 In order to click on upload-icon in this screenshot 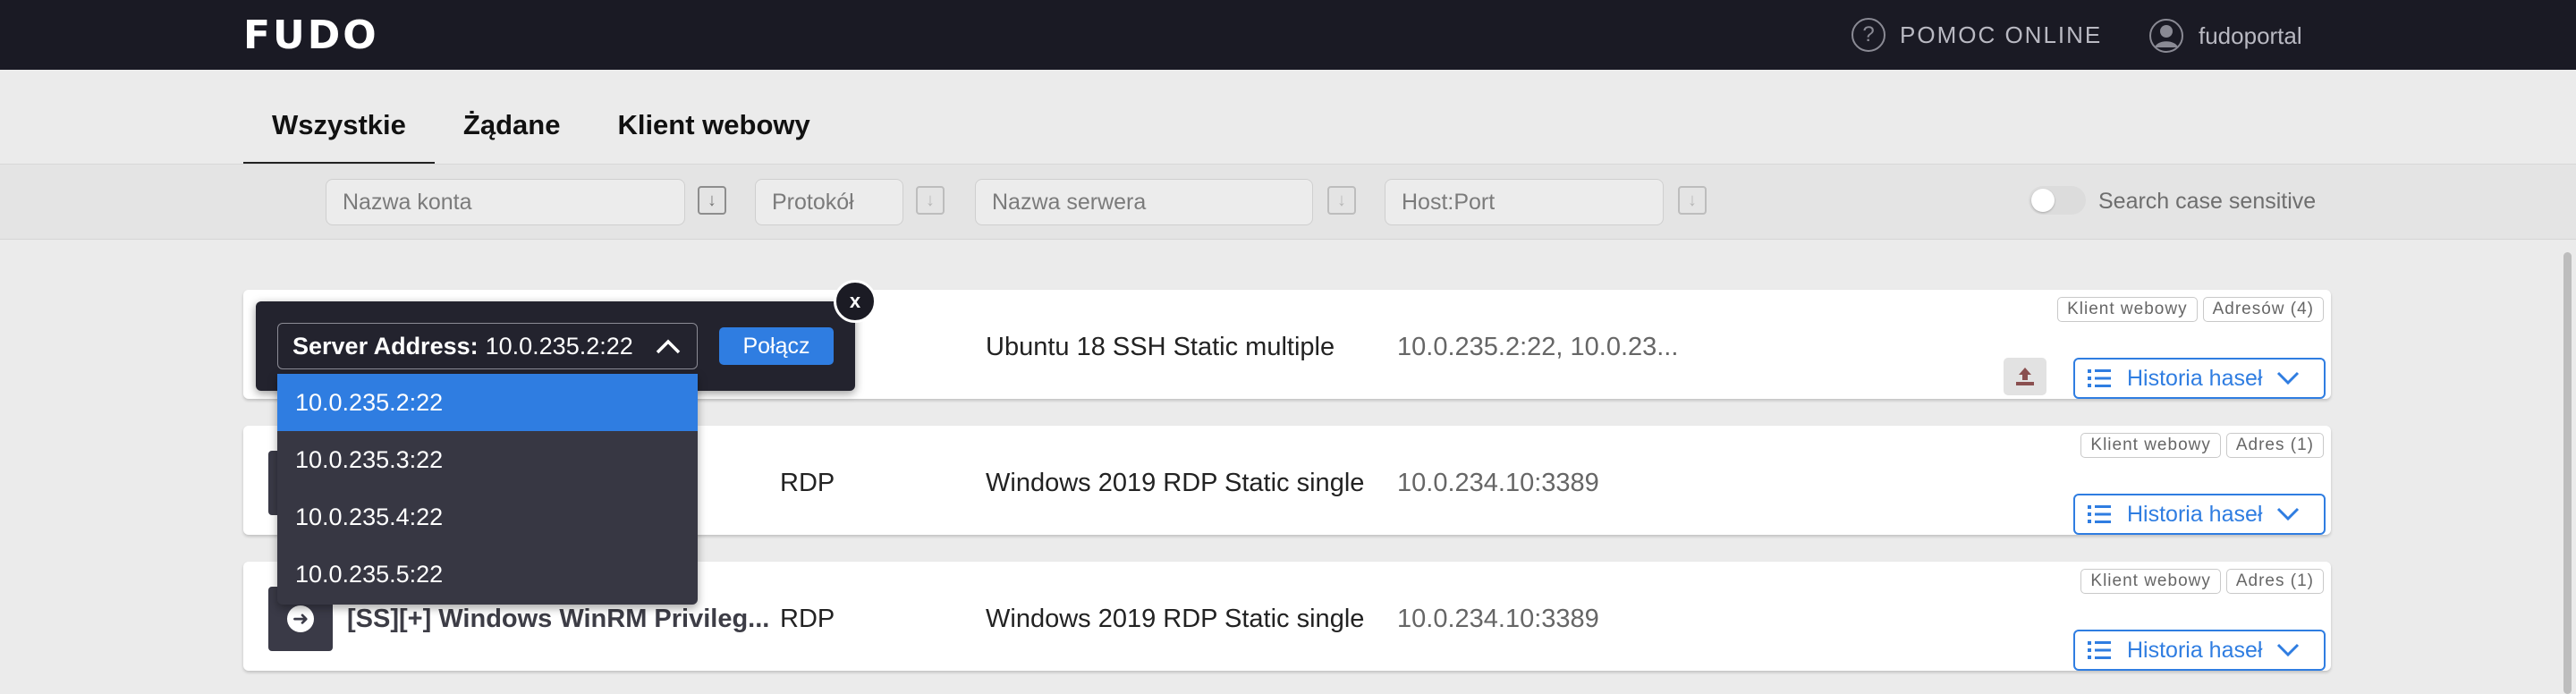, I will do `click(2025, 377)`.